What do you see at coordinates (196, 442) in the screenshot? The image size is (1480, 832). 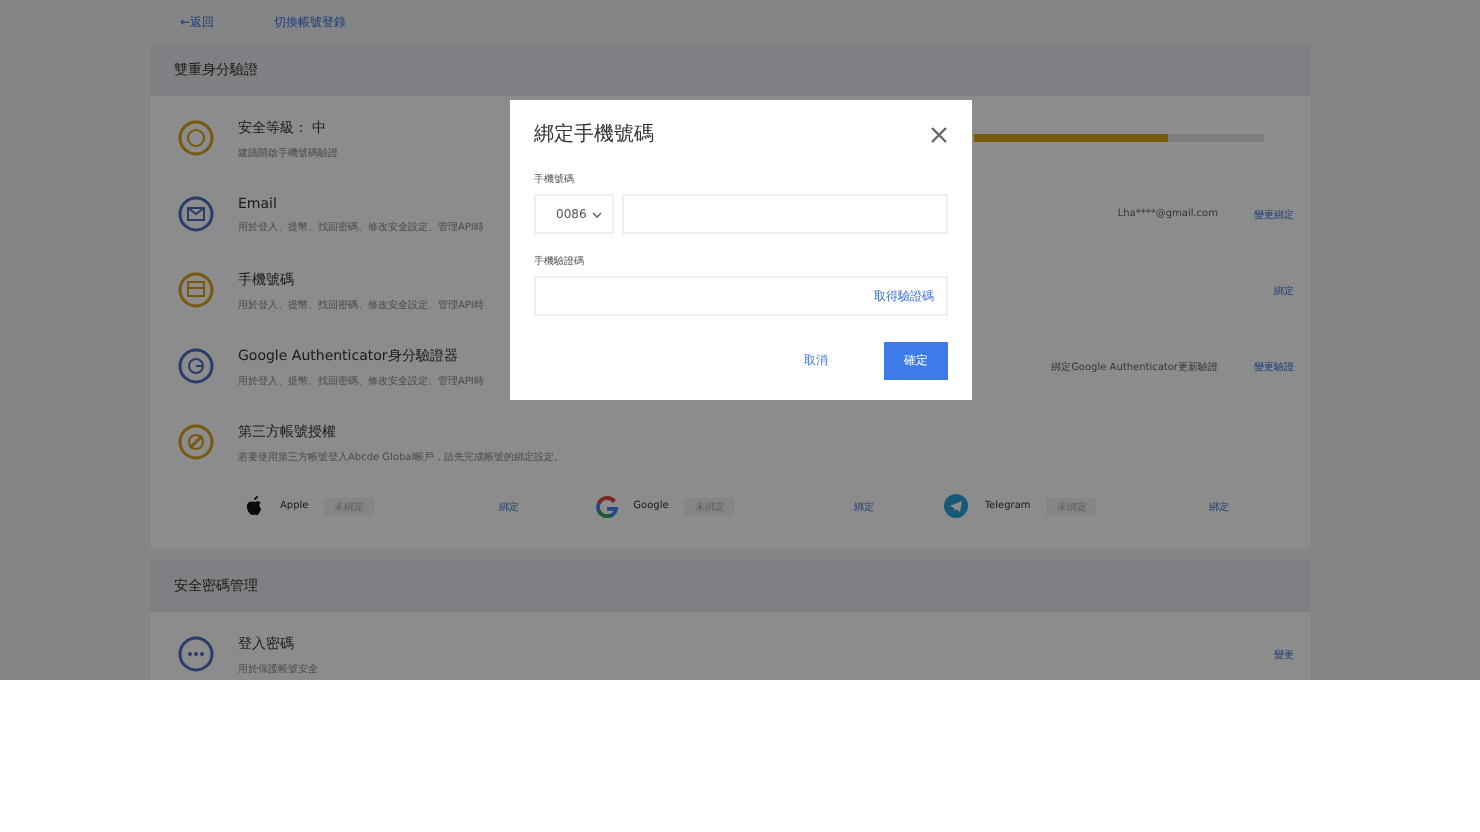 I see `link-icon` at bounding box center [196, 442].